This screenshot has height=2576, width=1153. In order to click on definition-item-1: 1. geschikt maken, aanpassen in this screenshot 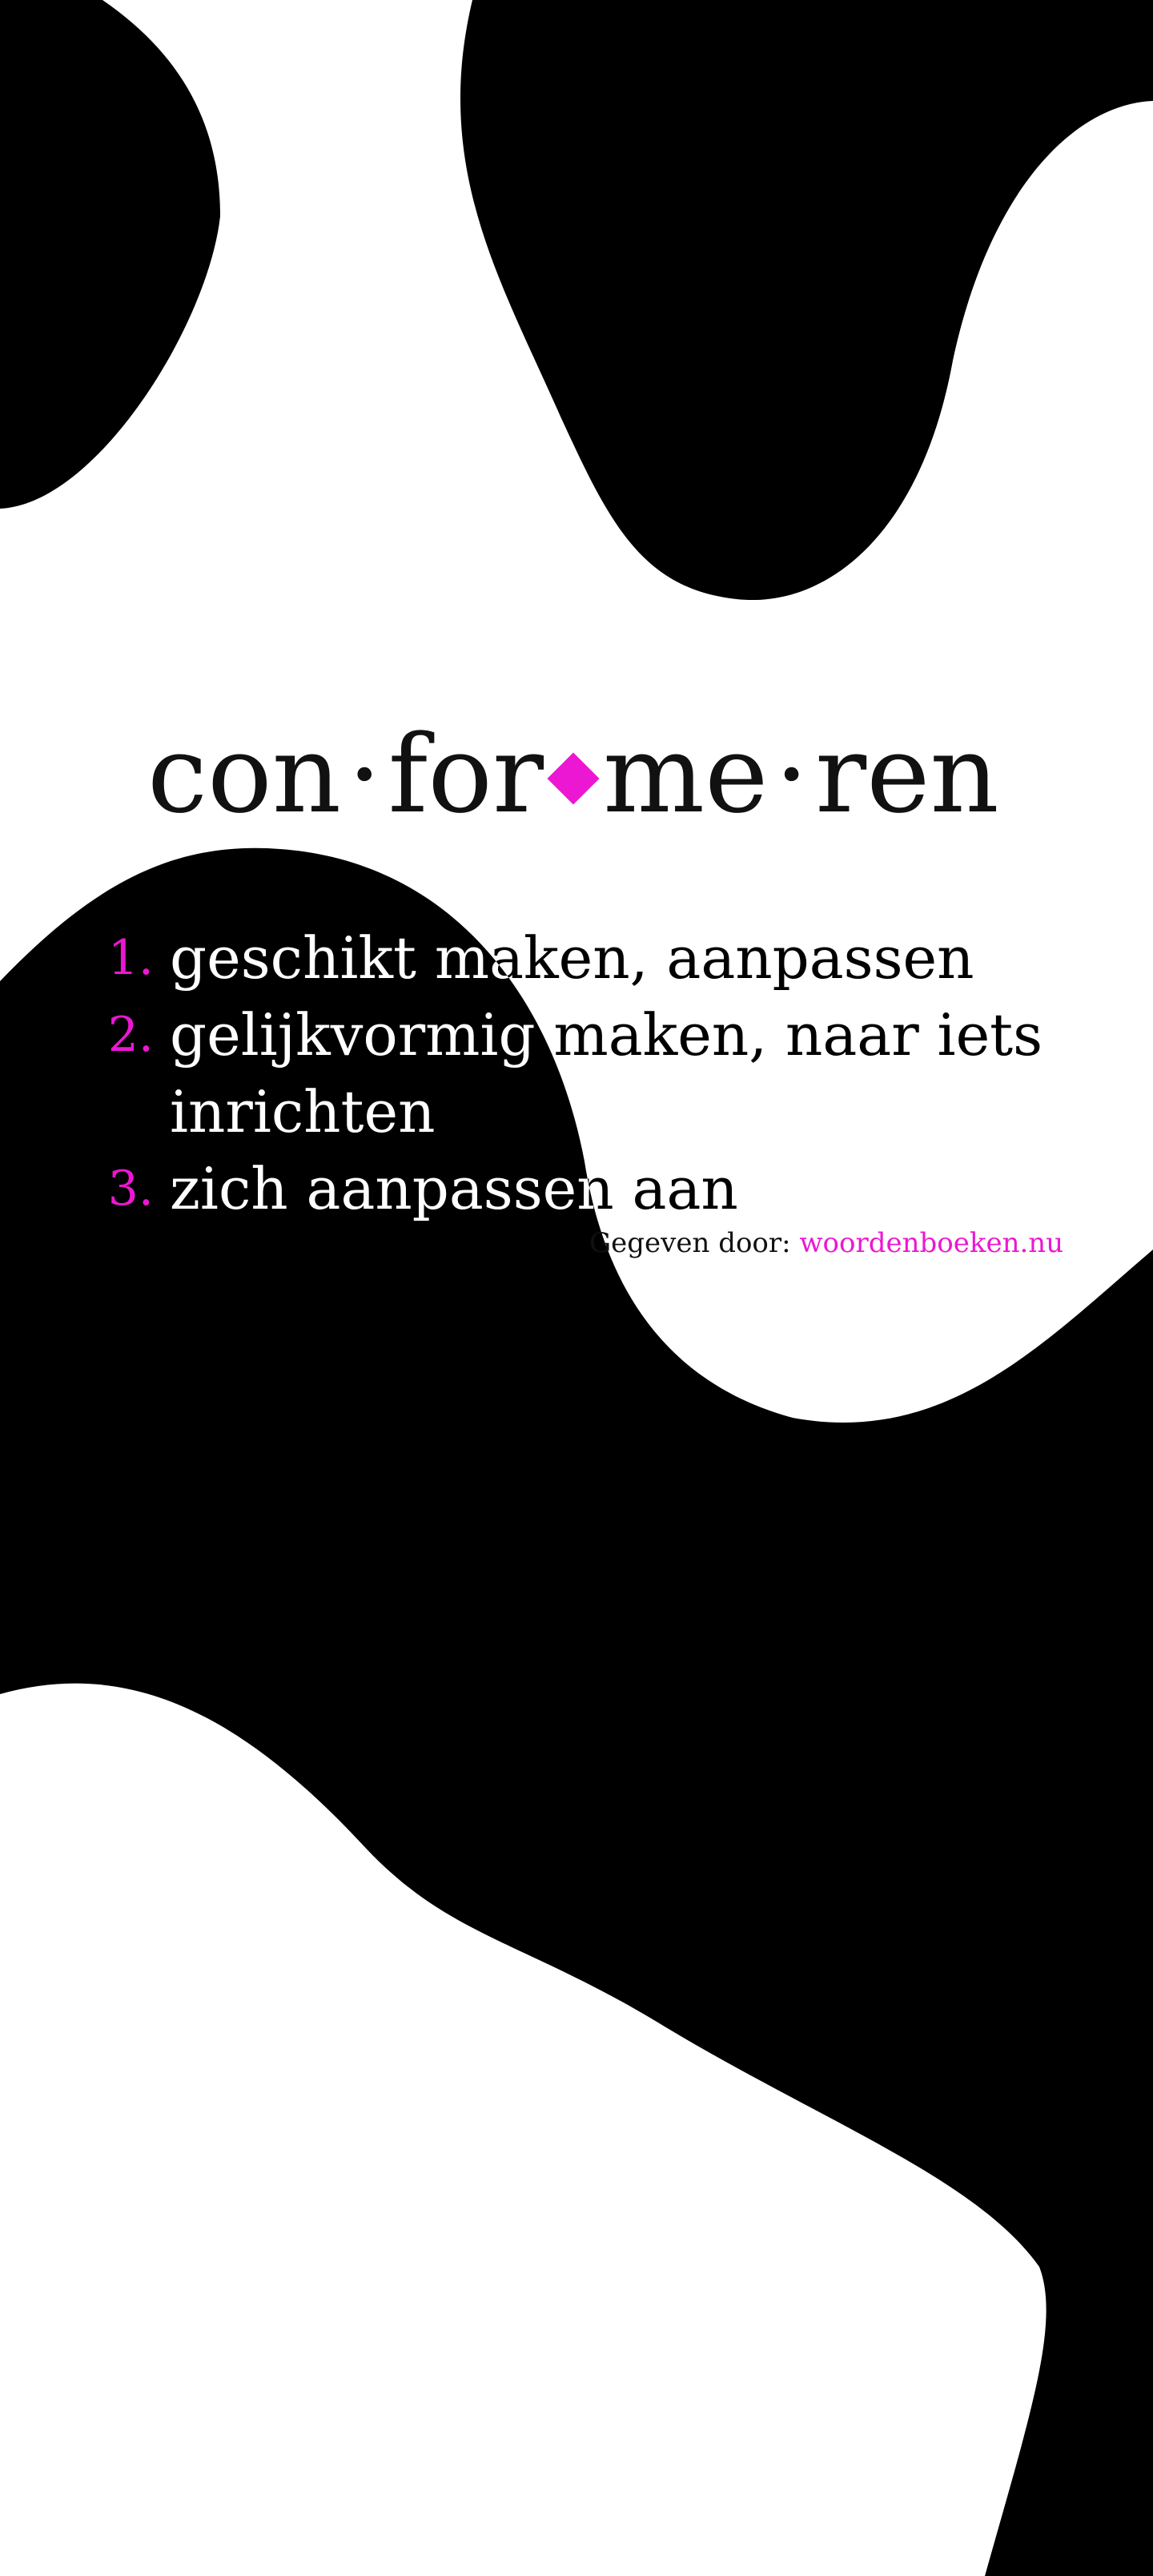, I will do `click(585, 958)`.